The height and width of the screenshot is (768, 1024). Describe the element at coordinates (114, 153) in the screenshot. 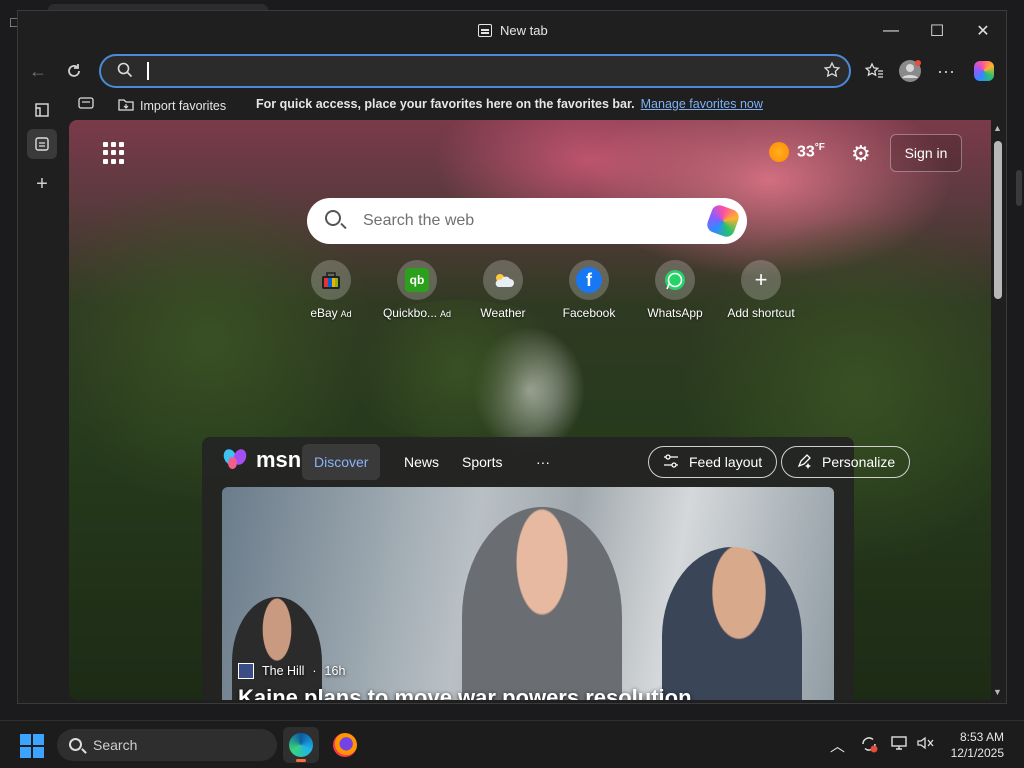

I see `apps-grid-icon` at that location.